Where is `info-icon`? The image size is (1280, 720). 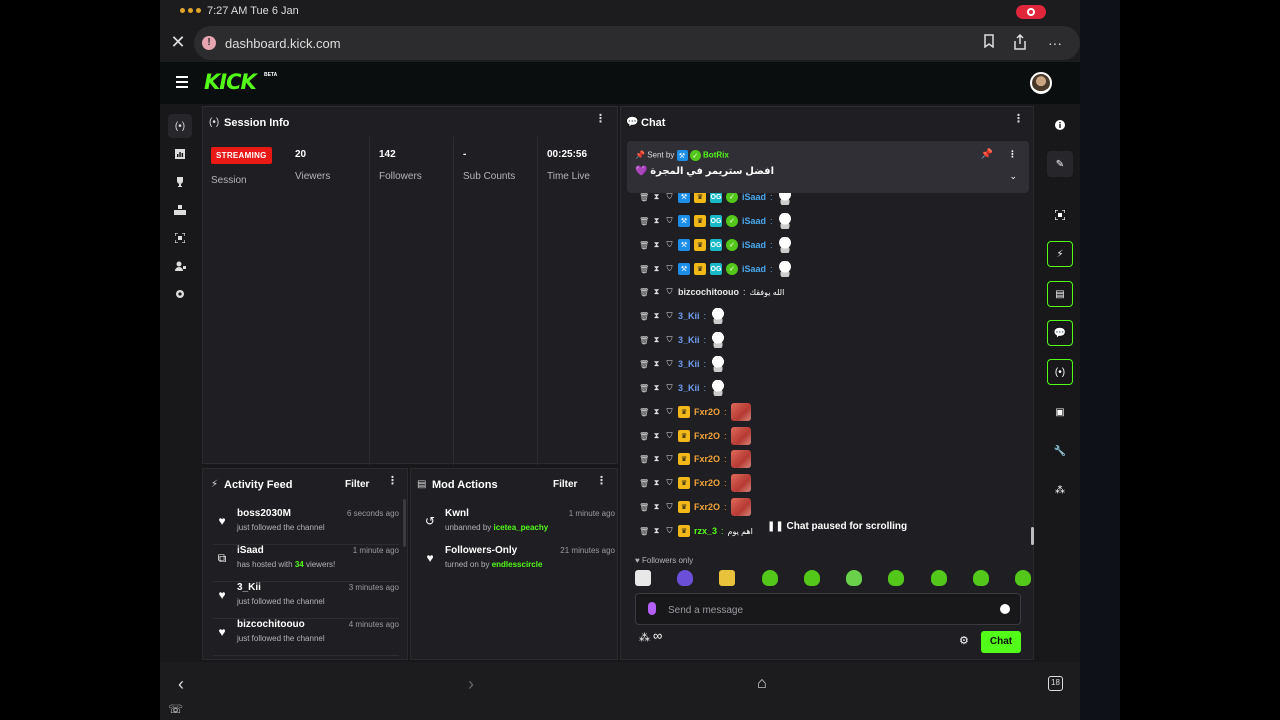 info-icon is located at coordinates (1060, 125).